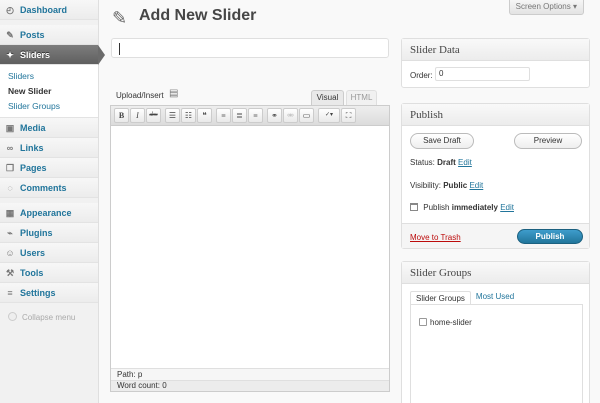  What do you see at coordinates (348, 115) in the screenshot?
I see `fullscreen-button: ⛶` at bounding box center [348, 115].